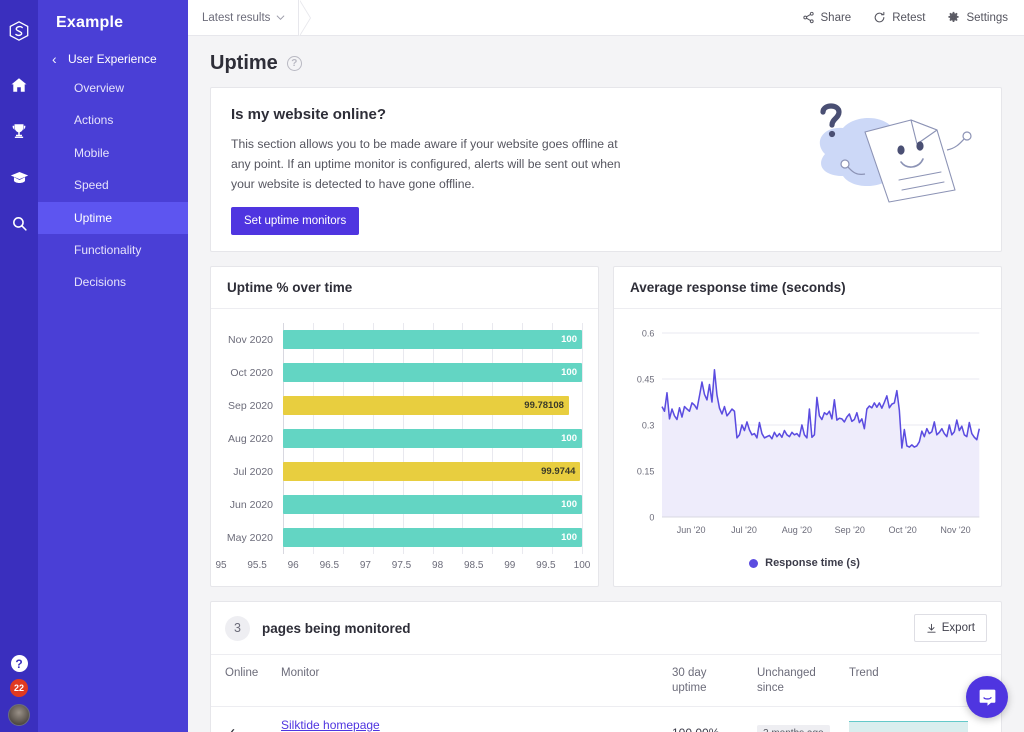 This screenshot has width=1024, height=732. Describe the element at coordinates (954, 17) in the screenshot. I see `gear-icon` at that location.